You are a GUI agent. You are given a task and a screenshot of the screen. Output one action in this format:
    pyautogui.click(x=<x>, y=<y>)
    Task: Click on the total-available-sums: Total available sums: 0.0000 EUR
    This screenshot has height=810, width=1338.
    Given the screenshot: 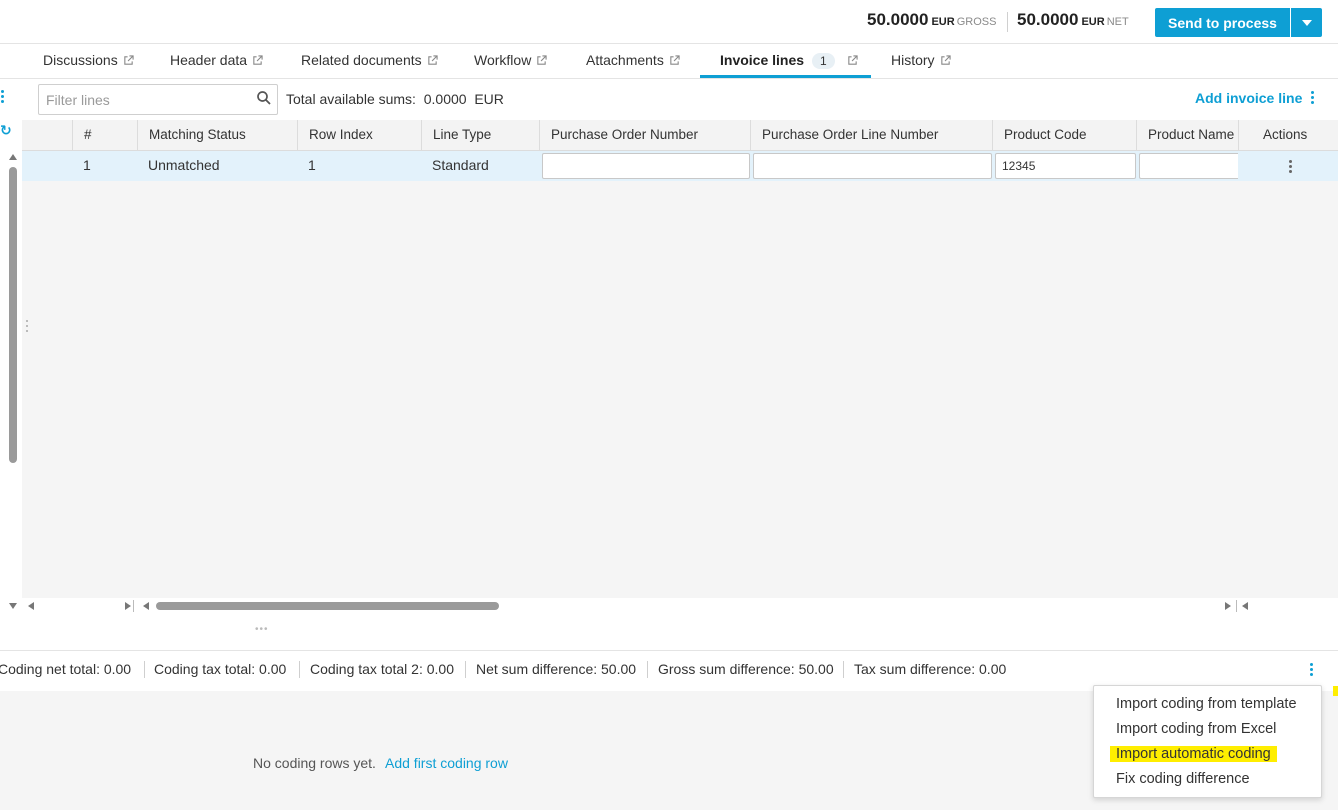 What is the action you would take?
    pyautogui.click(x=395, y=99)
    